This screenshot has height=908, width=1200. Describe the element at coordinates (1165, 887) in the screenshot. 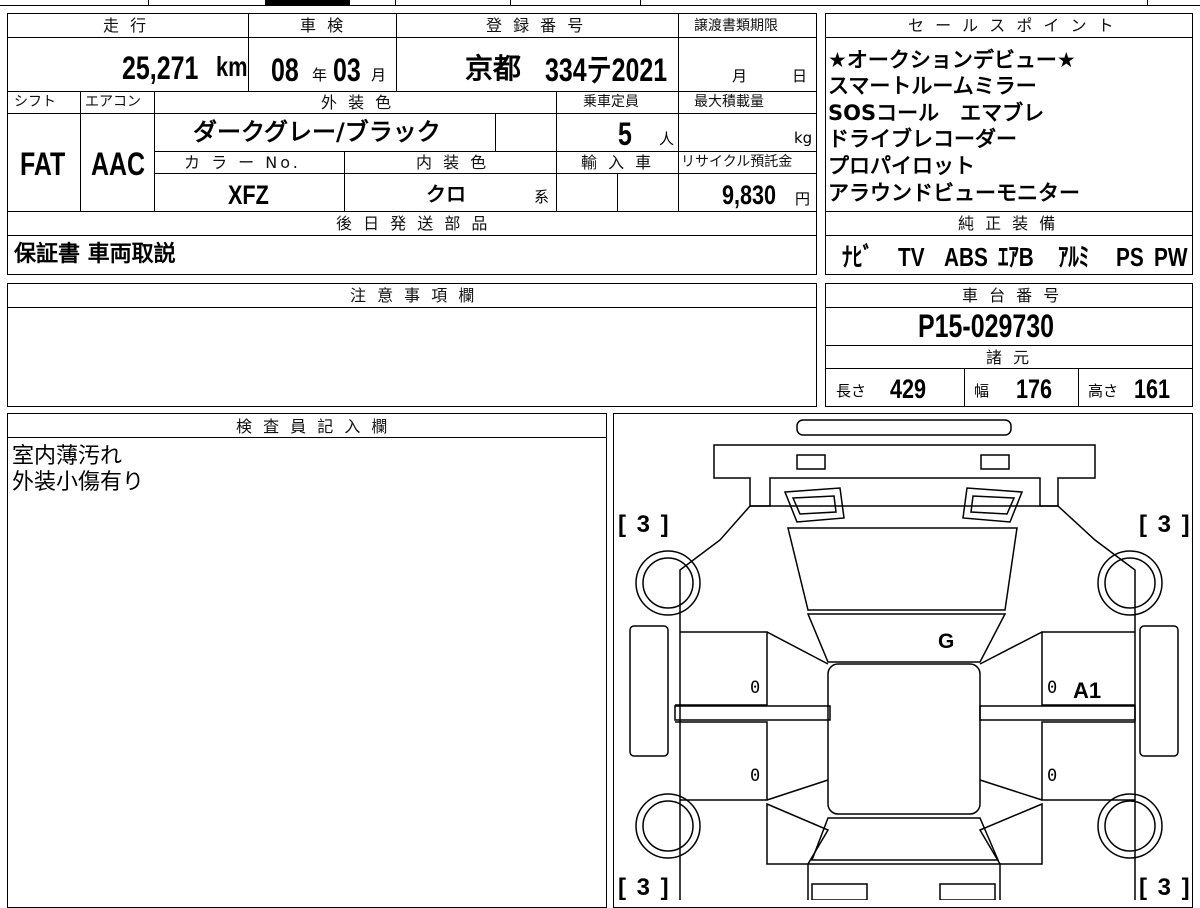

I see `tire-rear-right-score: [ 3 ]` at that location.